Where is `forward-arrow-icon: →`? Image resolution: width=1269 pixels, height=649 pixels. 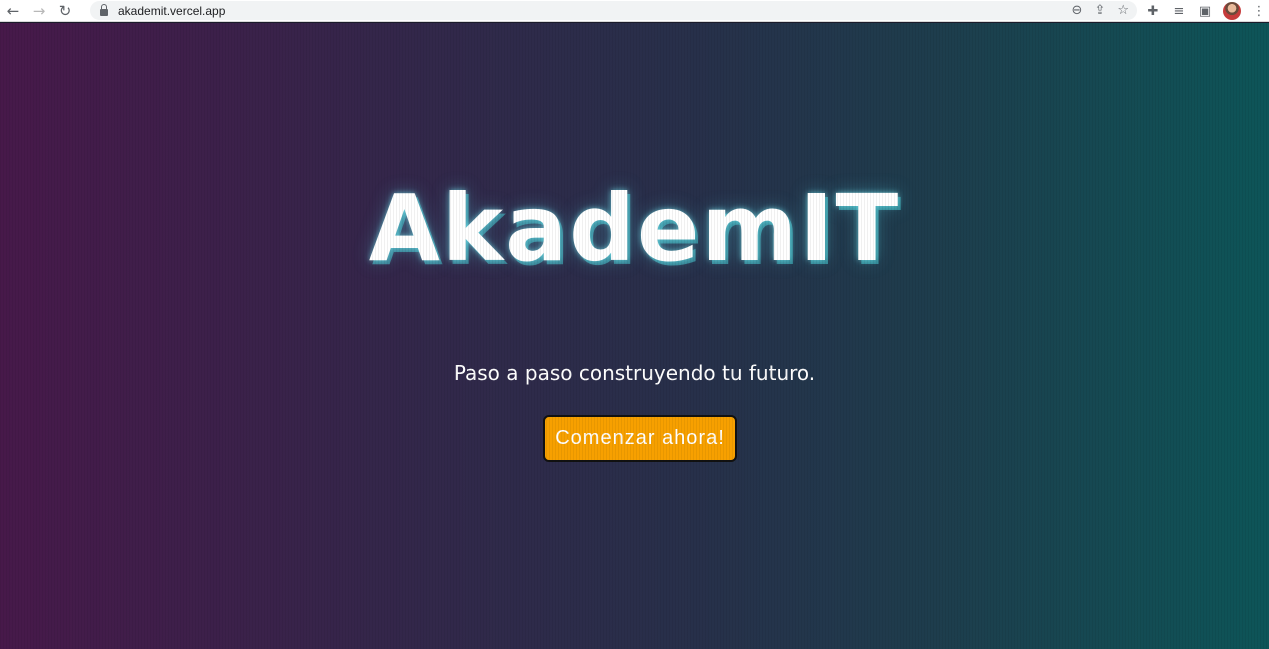
forward-arrow-icon: → is located at coordinates (39, 11).